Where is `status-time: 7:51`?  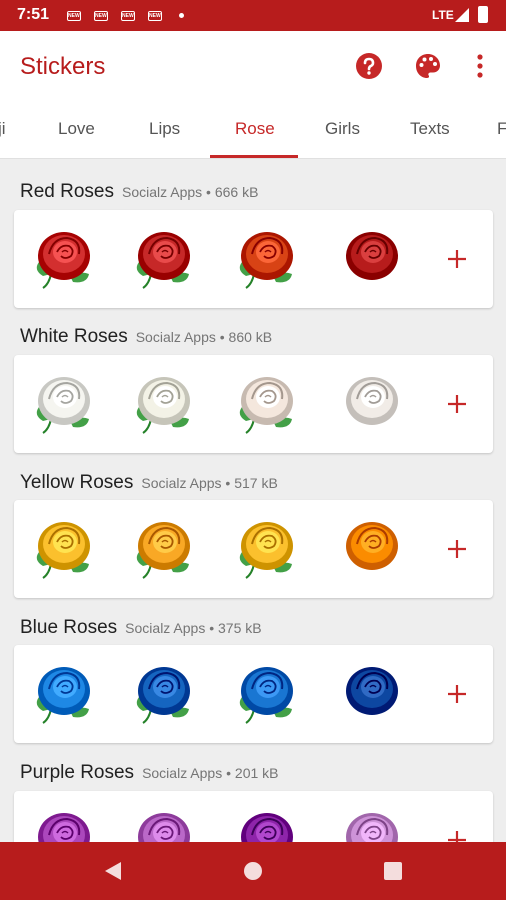 status-time: 7:51 is located at coordinates (33, 14).